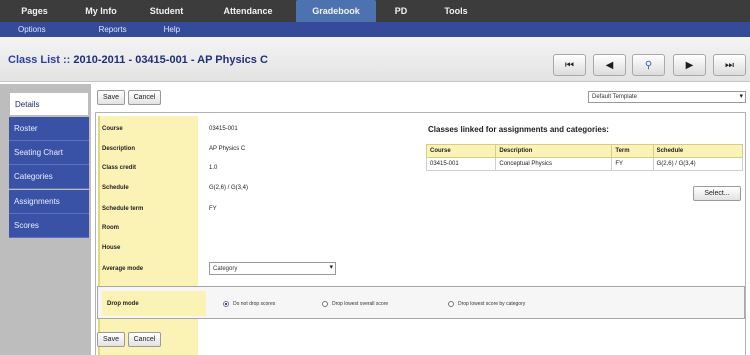  I want to click on column-term: Term, so click(632, 151).